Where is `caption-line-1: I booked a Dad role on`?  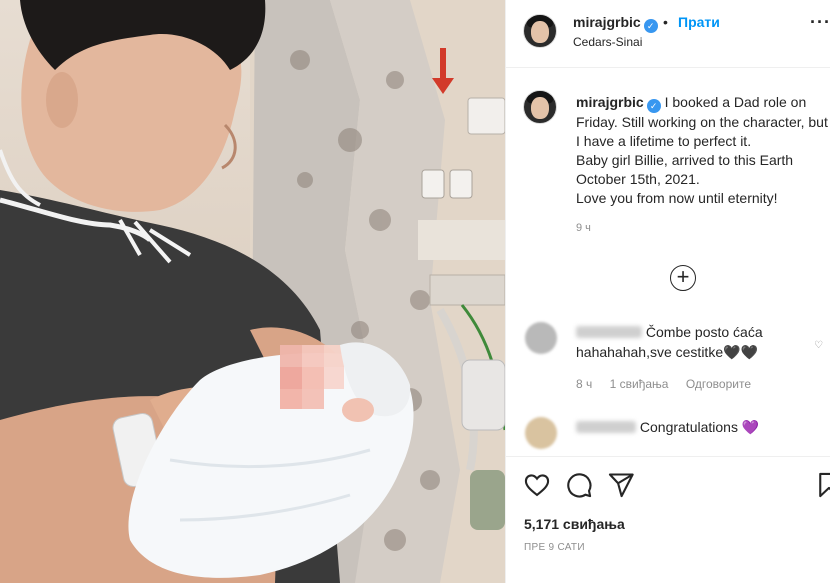 caption-line-1: I booked a Dad role on is located at coordinates (733, 102).